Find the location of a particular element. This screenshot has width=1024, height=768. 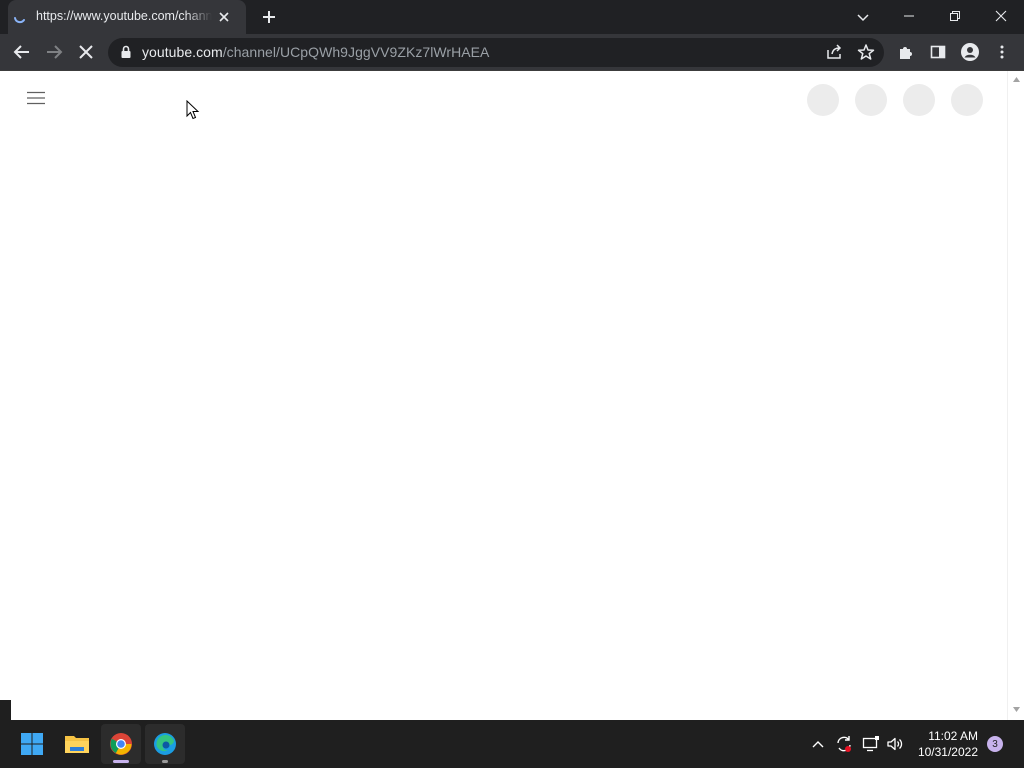

file-explorer-icon is located at coordinates (77, 744).